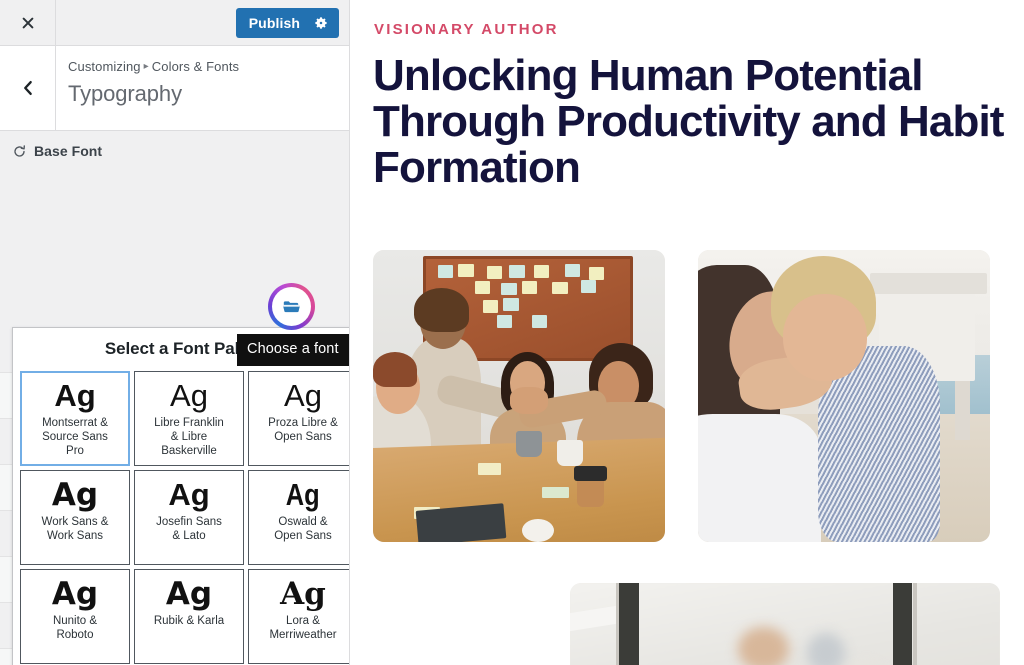 The width and height of the screenshot is (1024, 665). Describe the element at coordinates (104, 66) in the screenshot. I see `breadcrumb-root: Customizing` at that location.